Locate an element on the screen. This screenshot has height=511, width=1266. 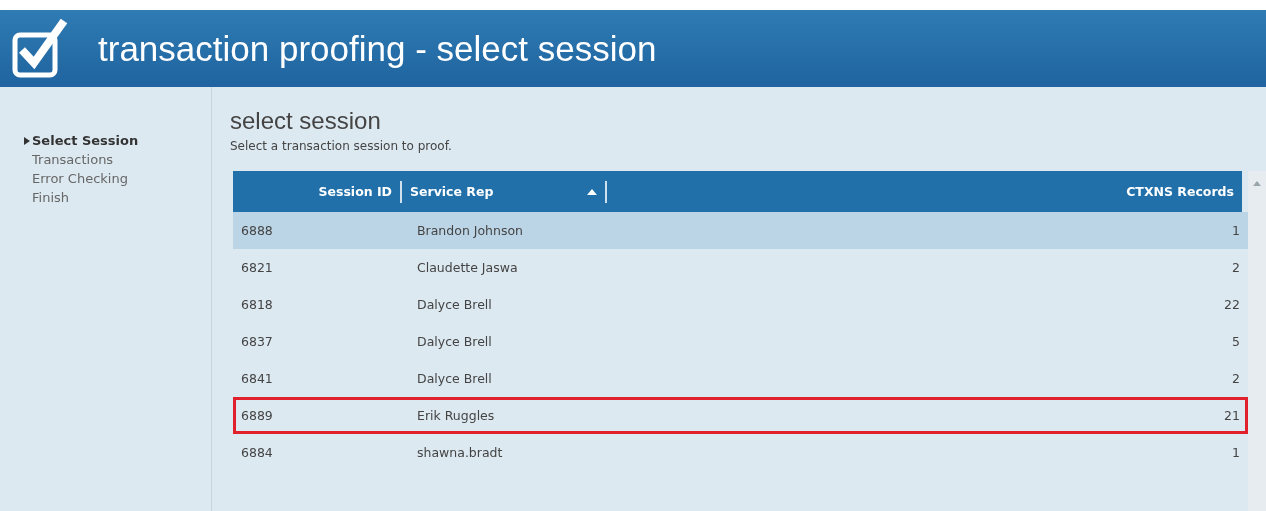
column-header: Service Rep is located at coordinates (504, 191).